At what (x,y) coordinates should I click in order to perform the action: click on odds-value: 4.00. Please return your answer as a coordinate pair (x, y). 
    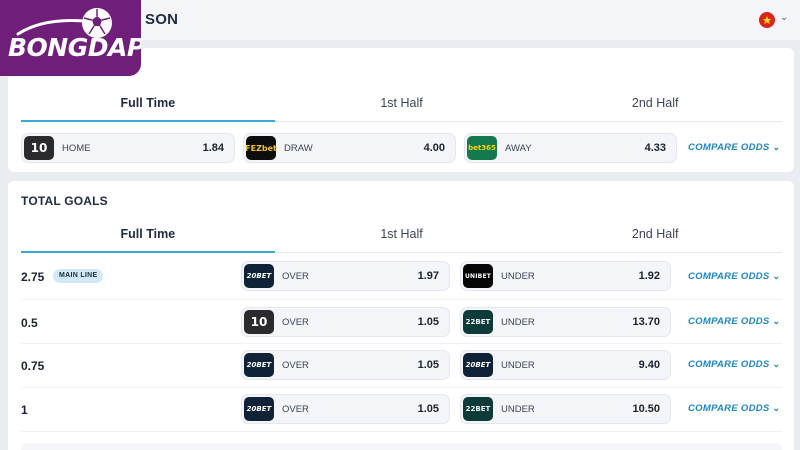
    Looking at the image, I should click on (434, 148).